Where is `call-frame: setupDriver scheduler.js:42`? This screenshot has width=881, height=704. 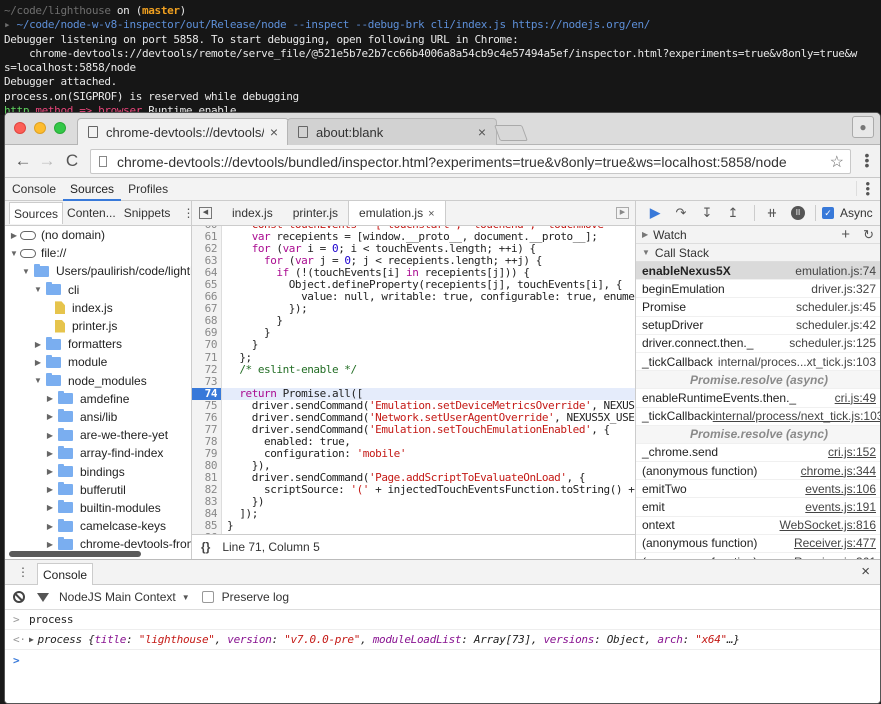 call-frame: setupDriver scheduler.js:42 is located at coordinates (758, 326).